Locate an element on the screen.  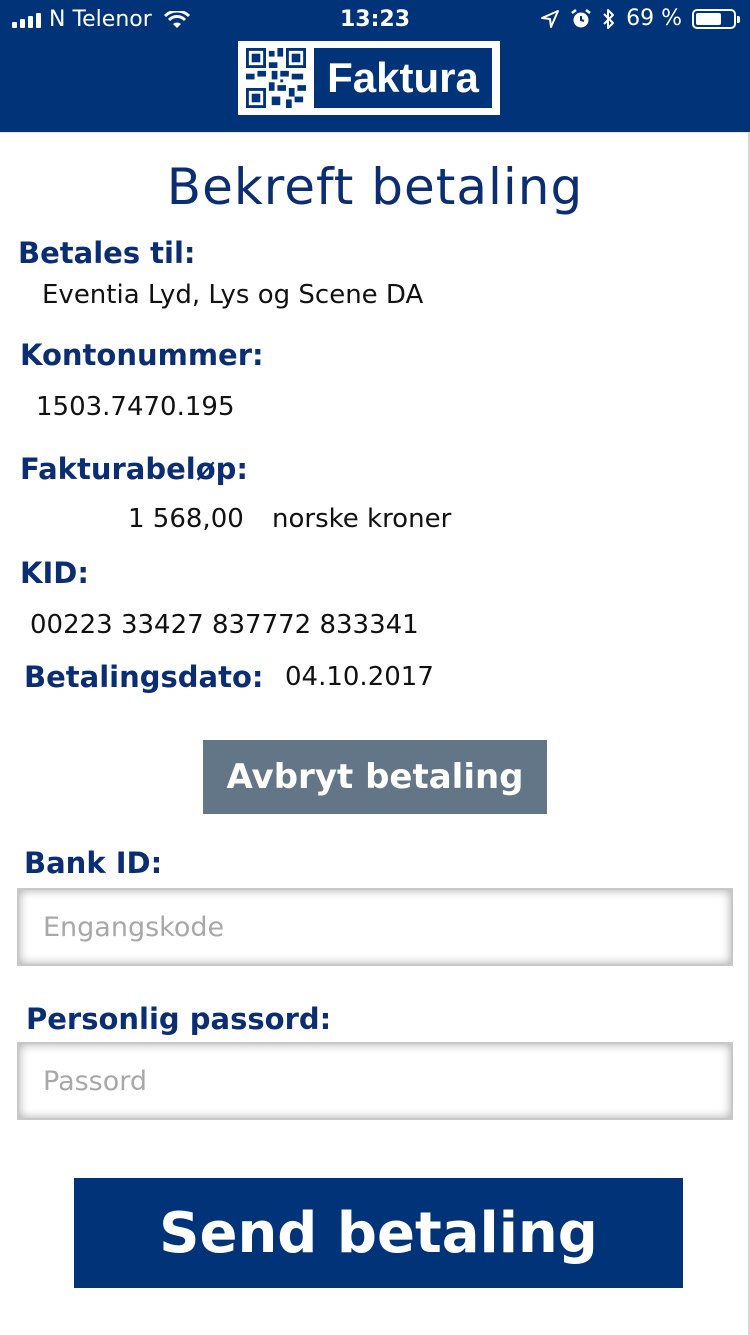
battery-percentage: 69 % is located at coordinates (654, 18).